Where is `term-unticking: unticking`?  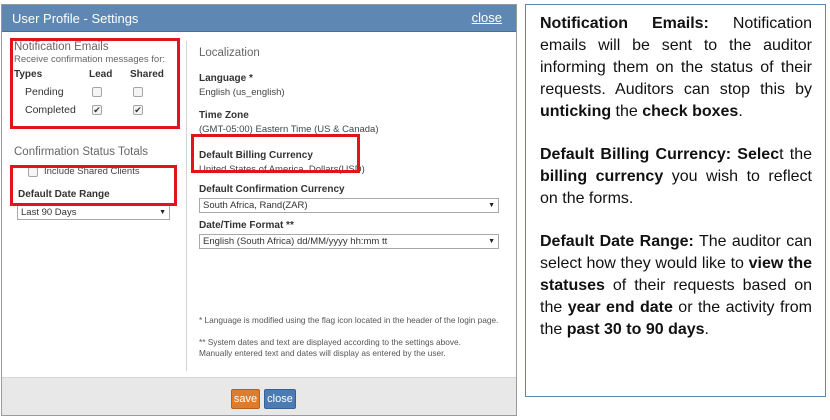 term-unticking: unticking is located at coordinates (576, 111).